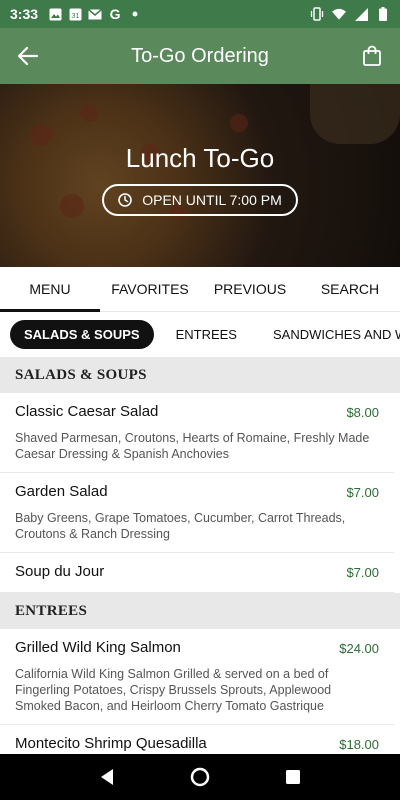 This screenshot has height=800, width=400. I want to click on tab-label: PREVIOUS, so click(250, 289).